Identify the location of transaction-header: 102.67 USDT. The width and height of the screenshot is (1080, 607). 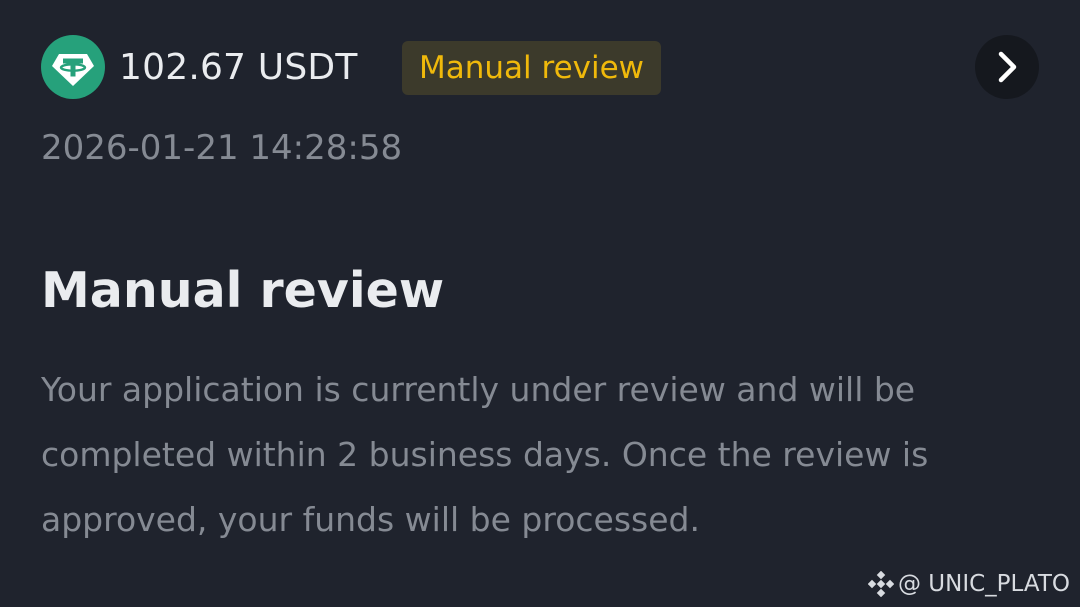
(199, 67).